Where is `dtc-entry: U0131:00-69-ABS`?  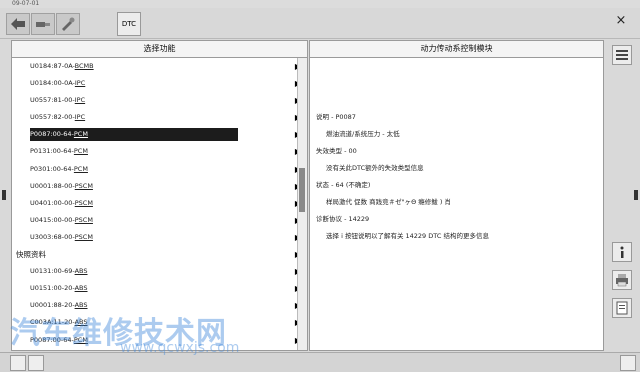 dtc-entry: U0131:00-69-ABS is located at coordinates (59, 271).